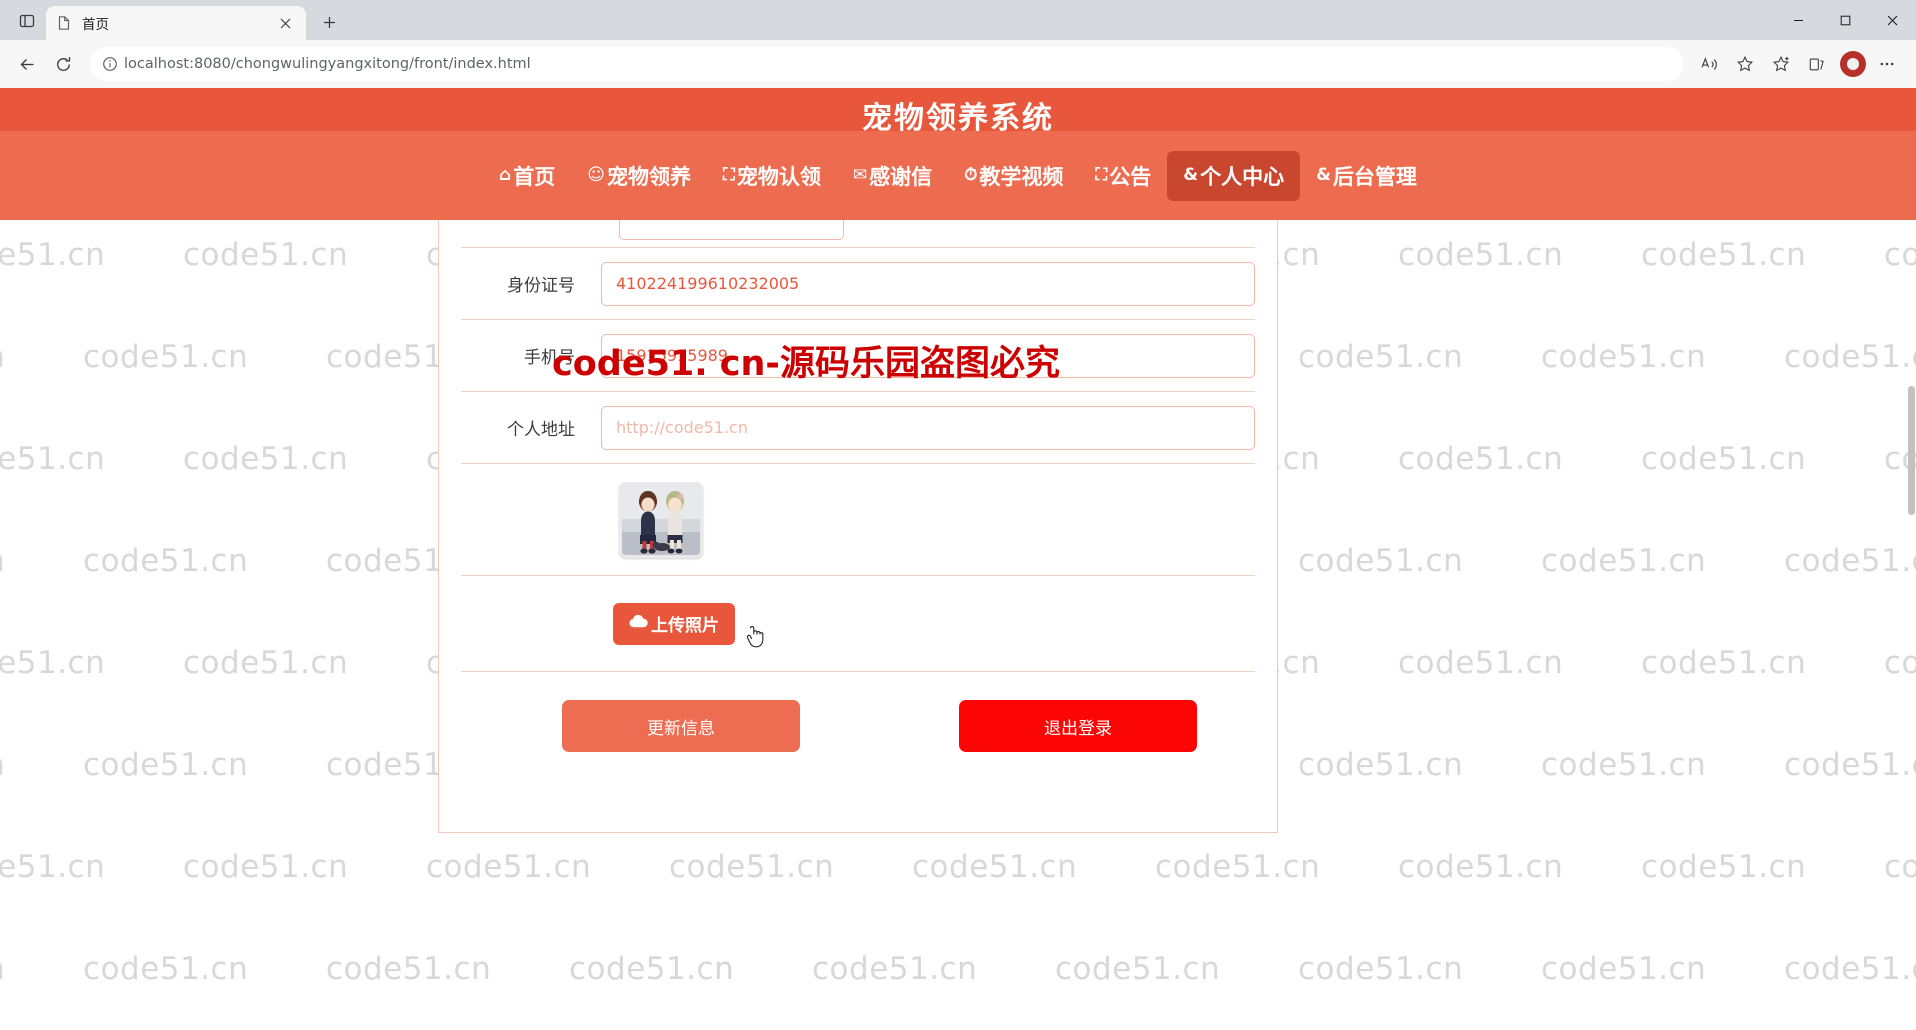 Image resolution: width=1916 pixels, height=1030 pixels. I want to click on add-favorite-icon, so click(1745, 64).